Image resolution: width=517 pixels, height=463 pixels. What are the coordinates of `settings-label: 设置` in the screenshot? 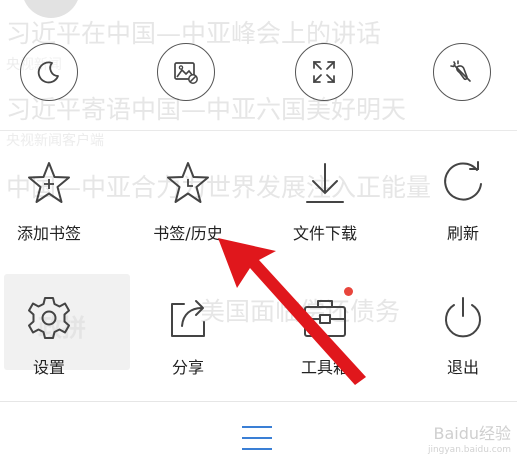 It's located at (48, 367).